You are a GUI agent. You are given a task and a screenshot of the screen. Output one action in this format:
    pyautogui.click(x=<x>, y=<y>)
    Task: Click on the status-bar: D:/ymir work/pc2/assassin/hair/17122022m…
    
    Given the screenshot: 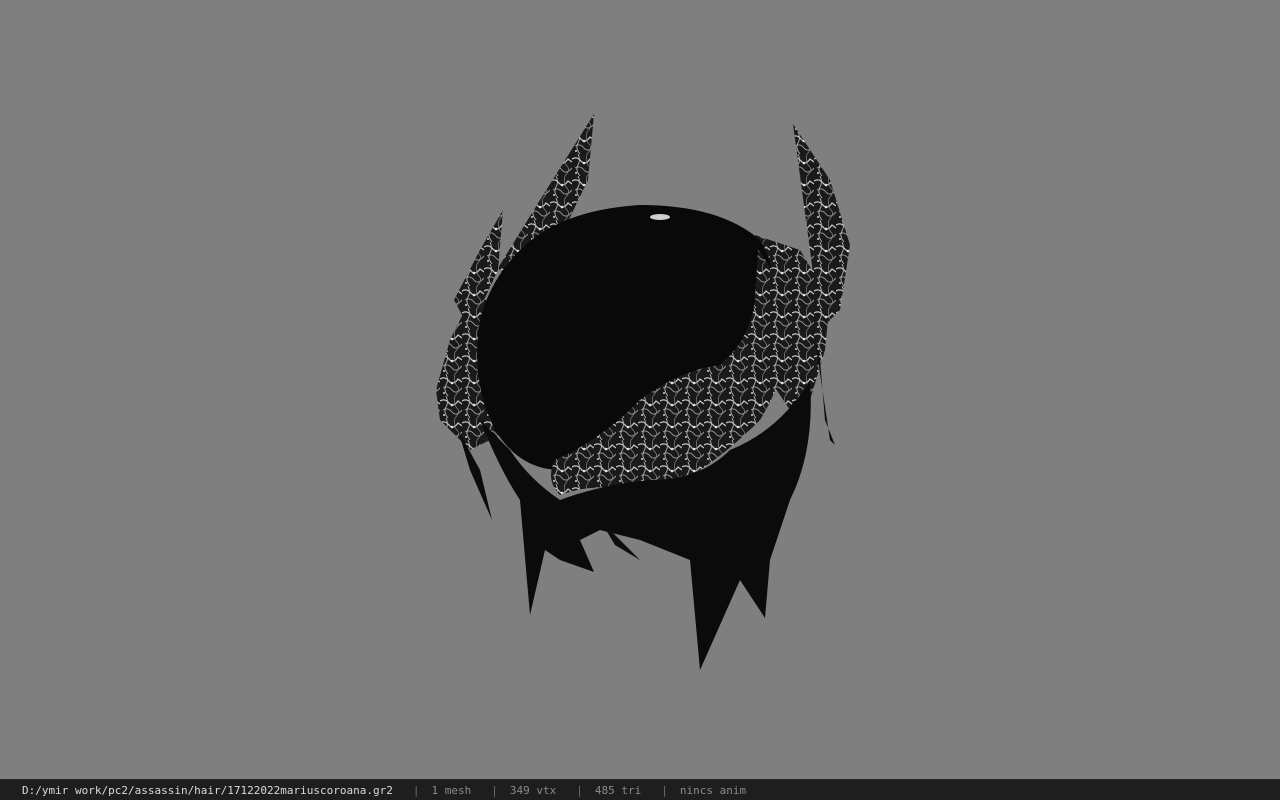 What is the action you would take?
    pyautogui.click(x=640, y=789)
    